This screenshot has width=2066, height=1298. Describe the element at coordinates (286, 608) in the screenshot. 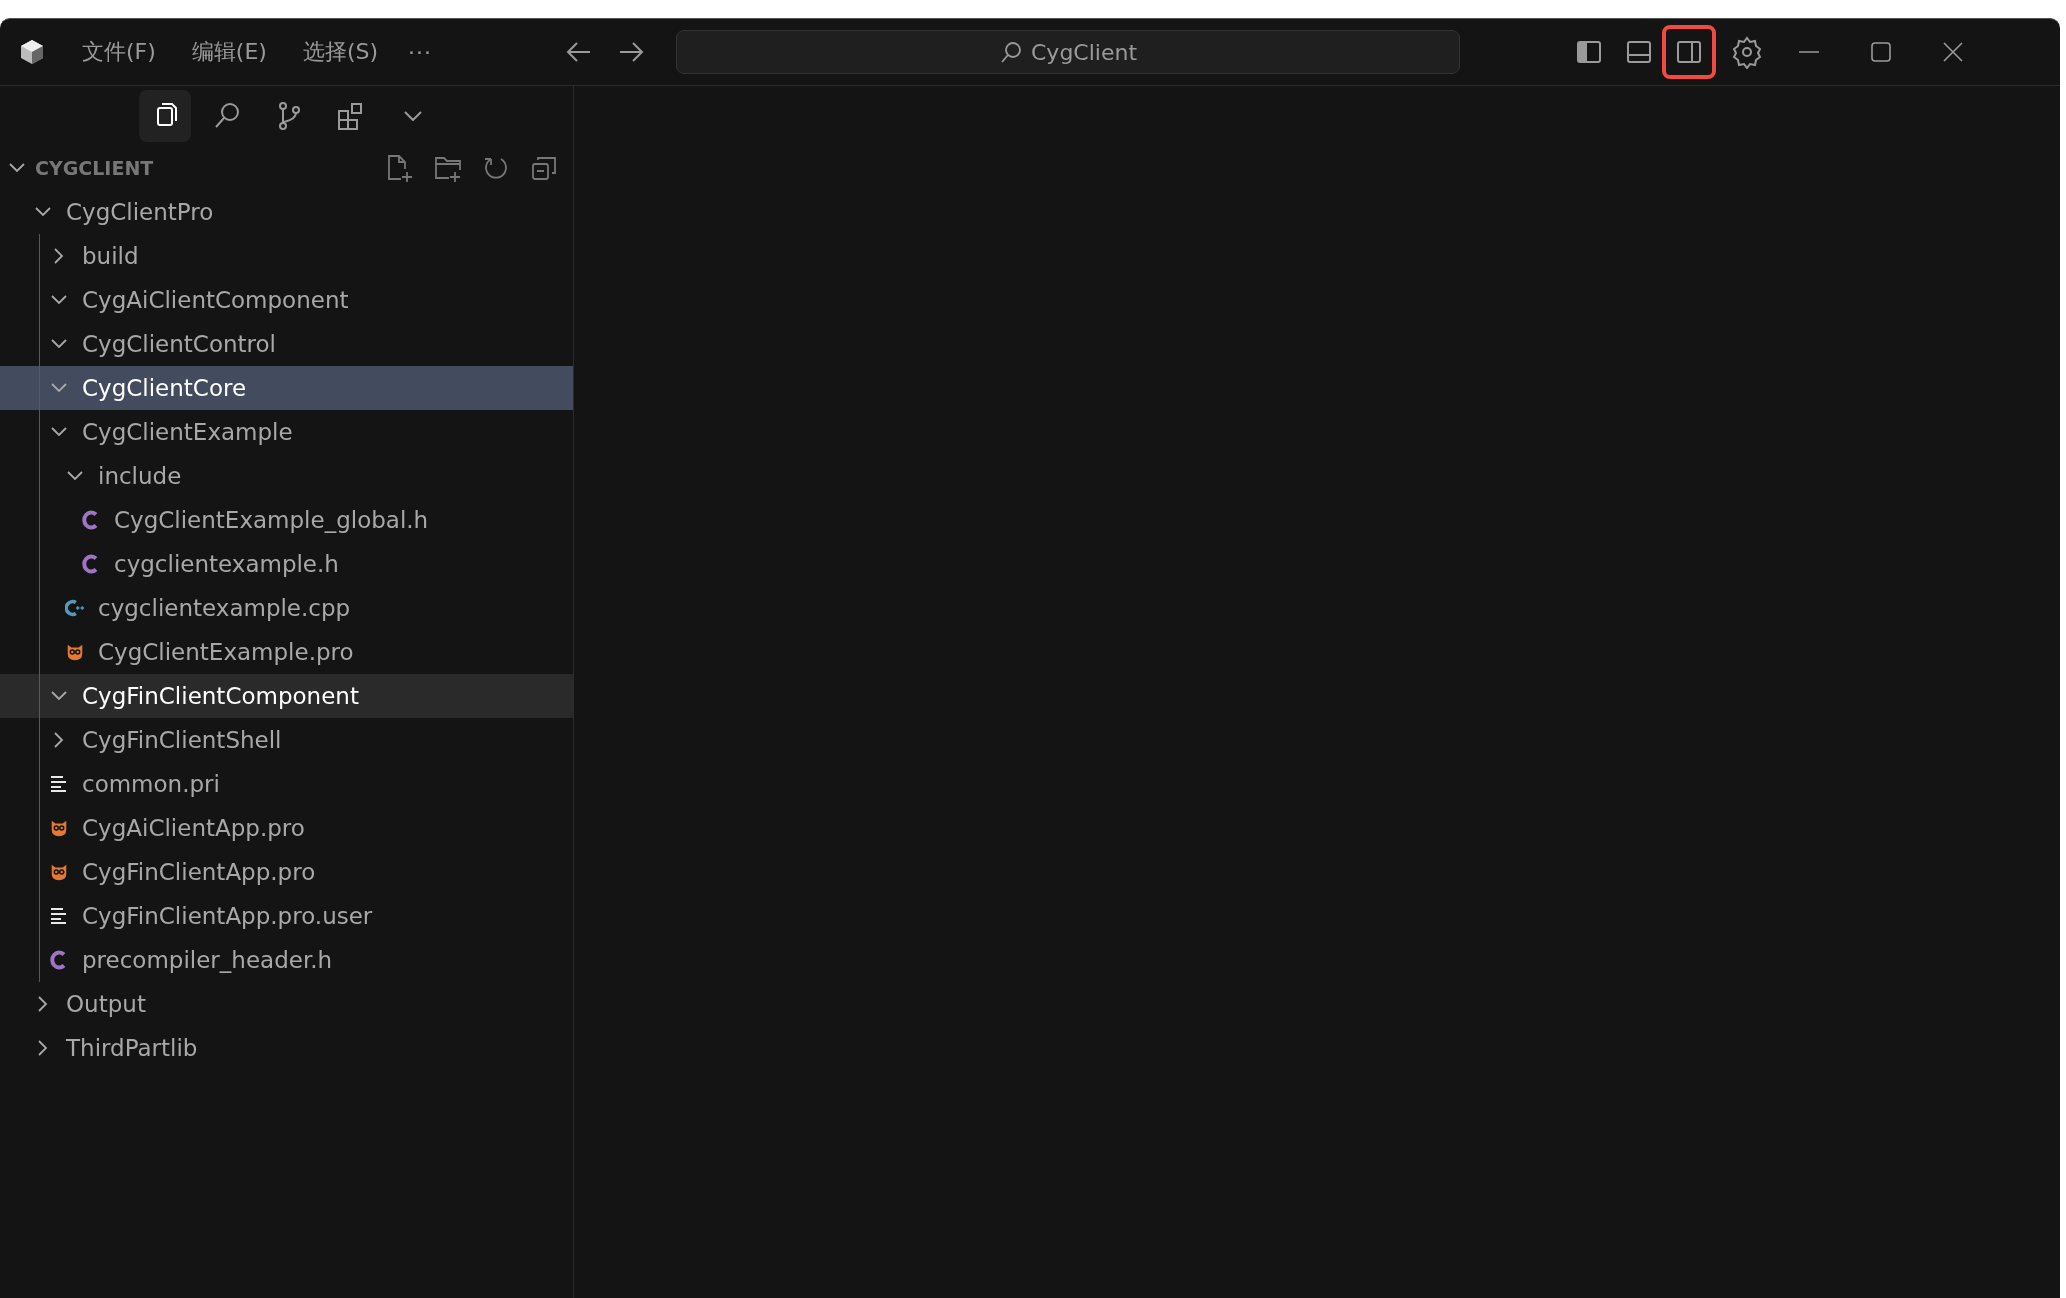

I see `tree-item: cygclientexample.cpp` at that location.